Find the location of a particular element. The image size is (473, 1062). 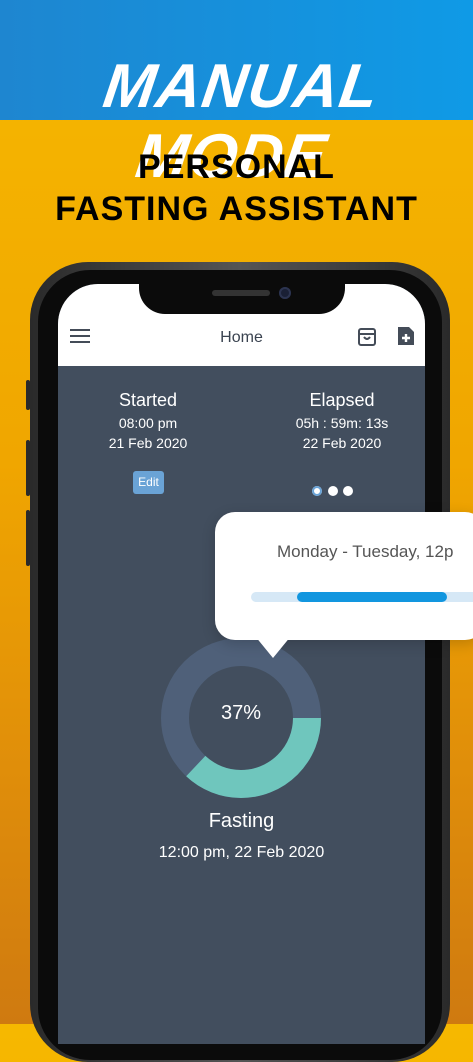

phone-volume-down is located at coordinates (28, 538).